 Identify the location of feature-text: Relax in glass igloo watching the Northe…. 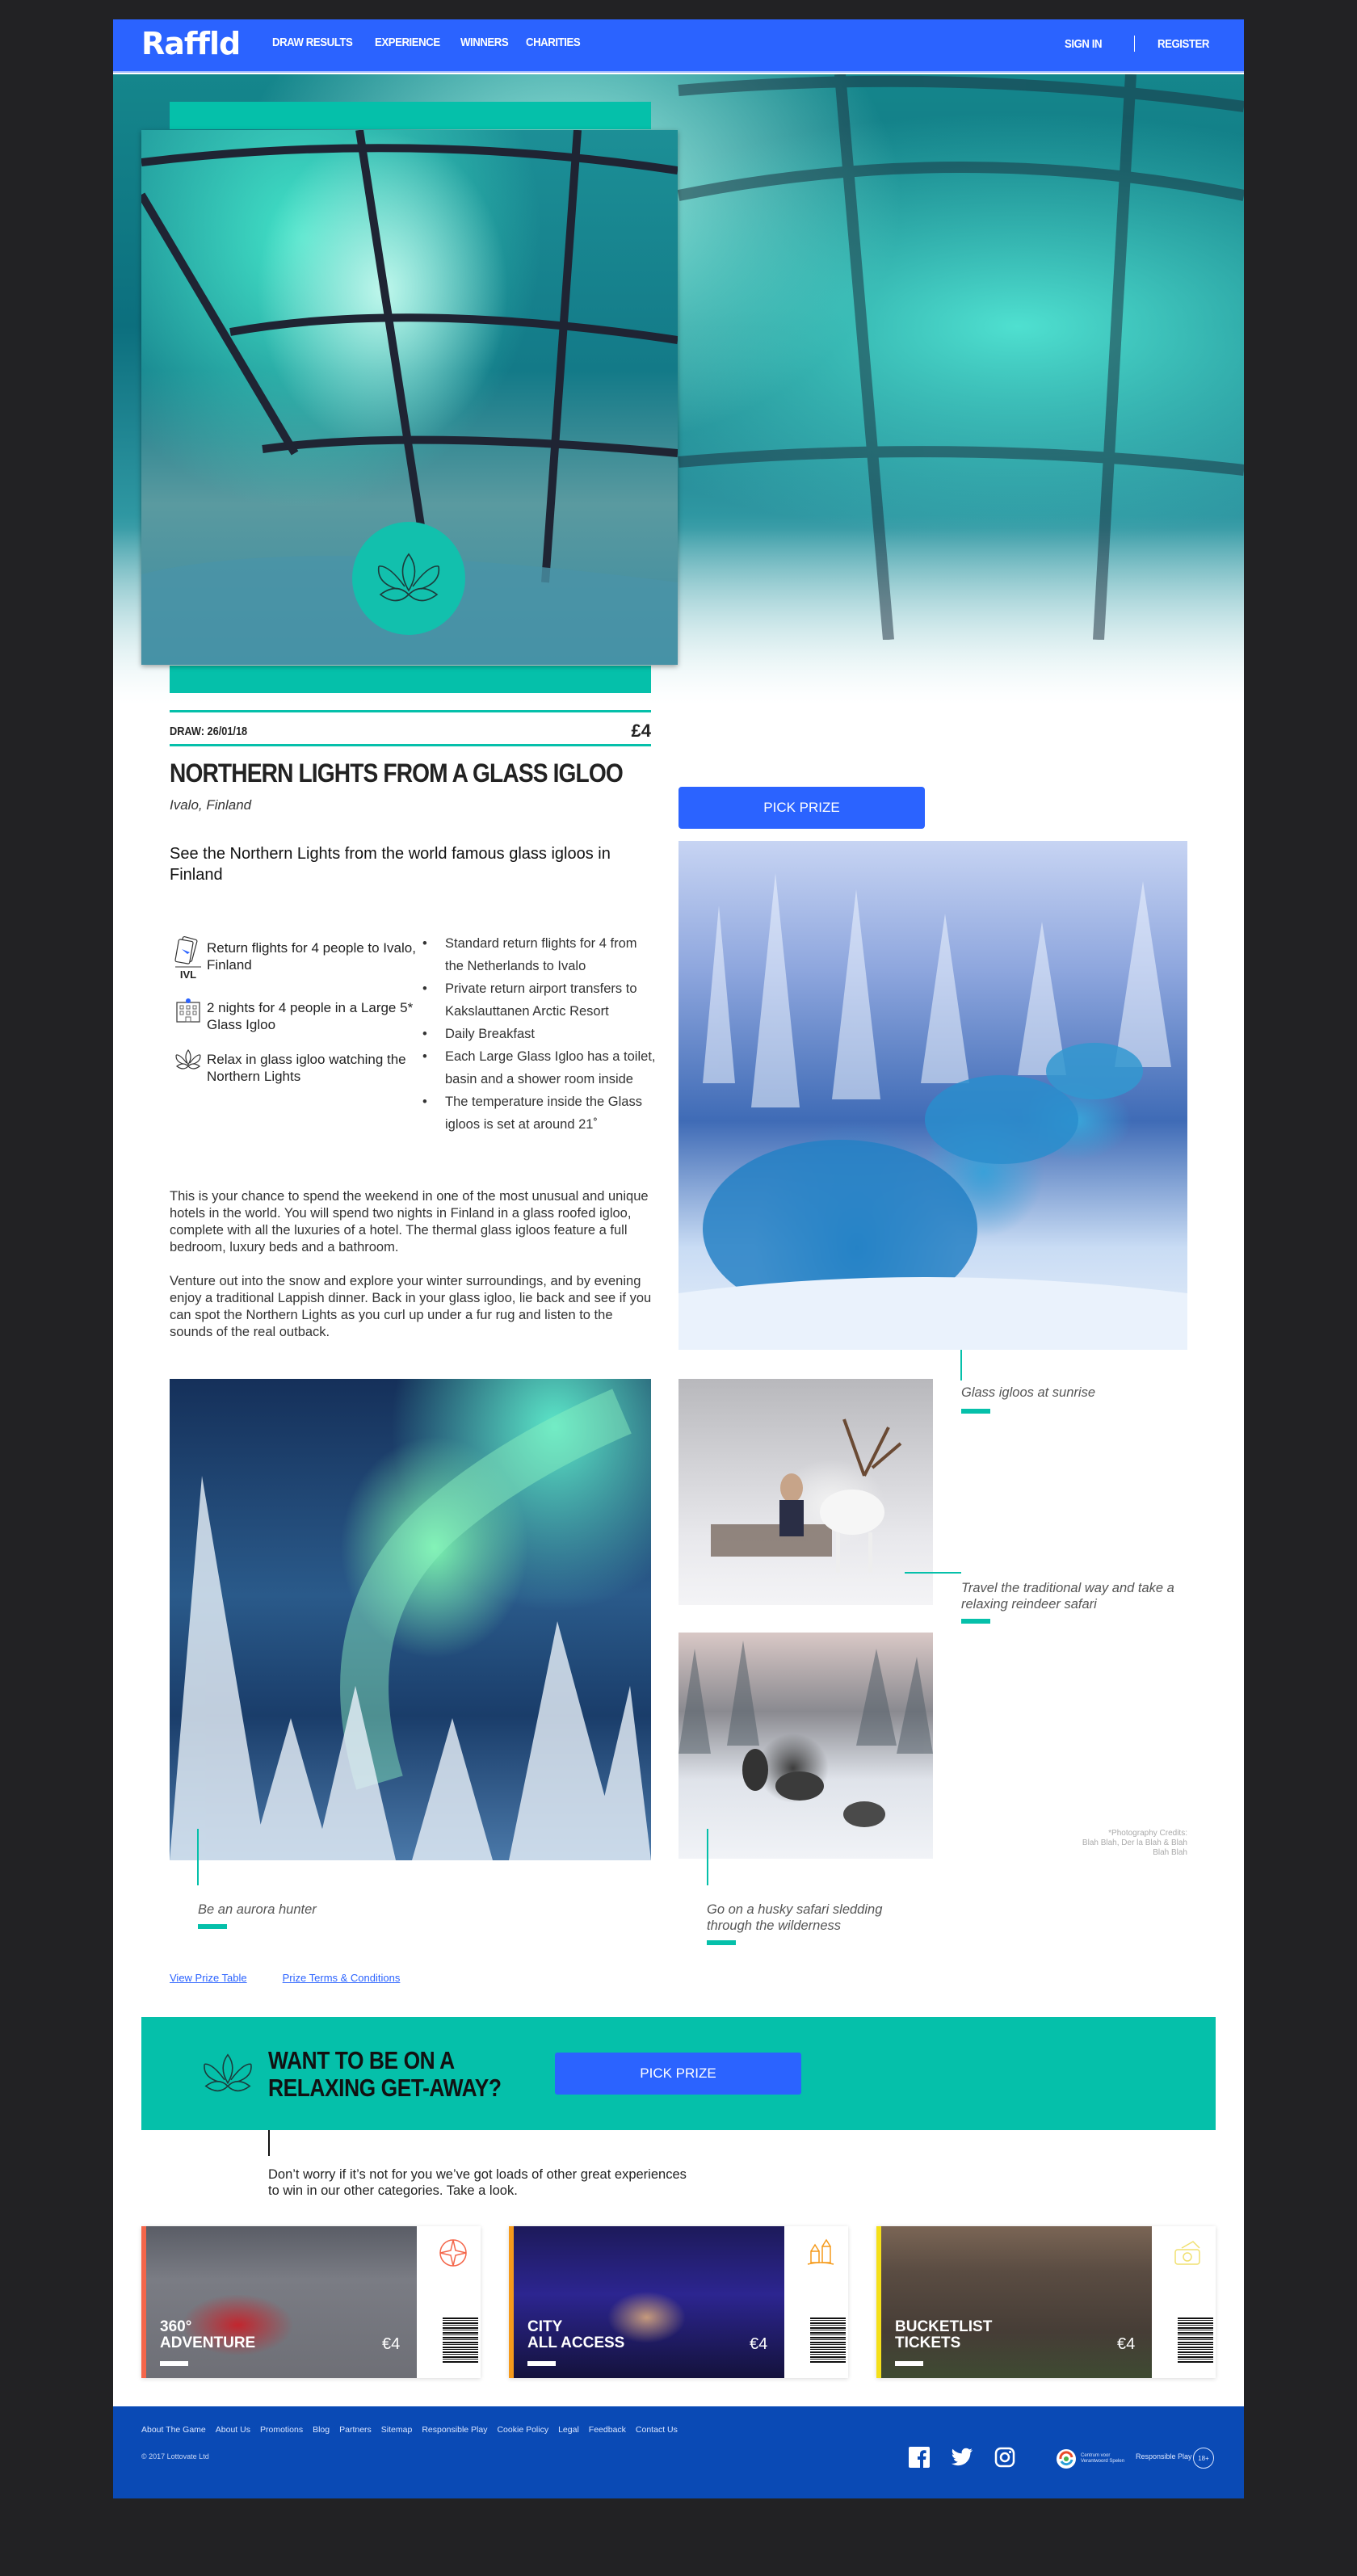
(306, 1068).